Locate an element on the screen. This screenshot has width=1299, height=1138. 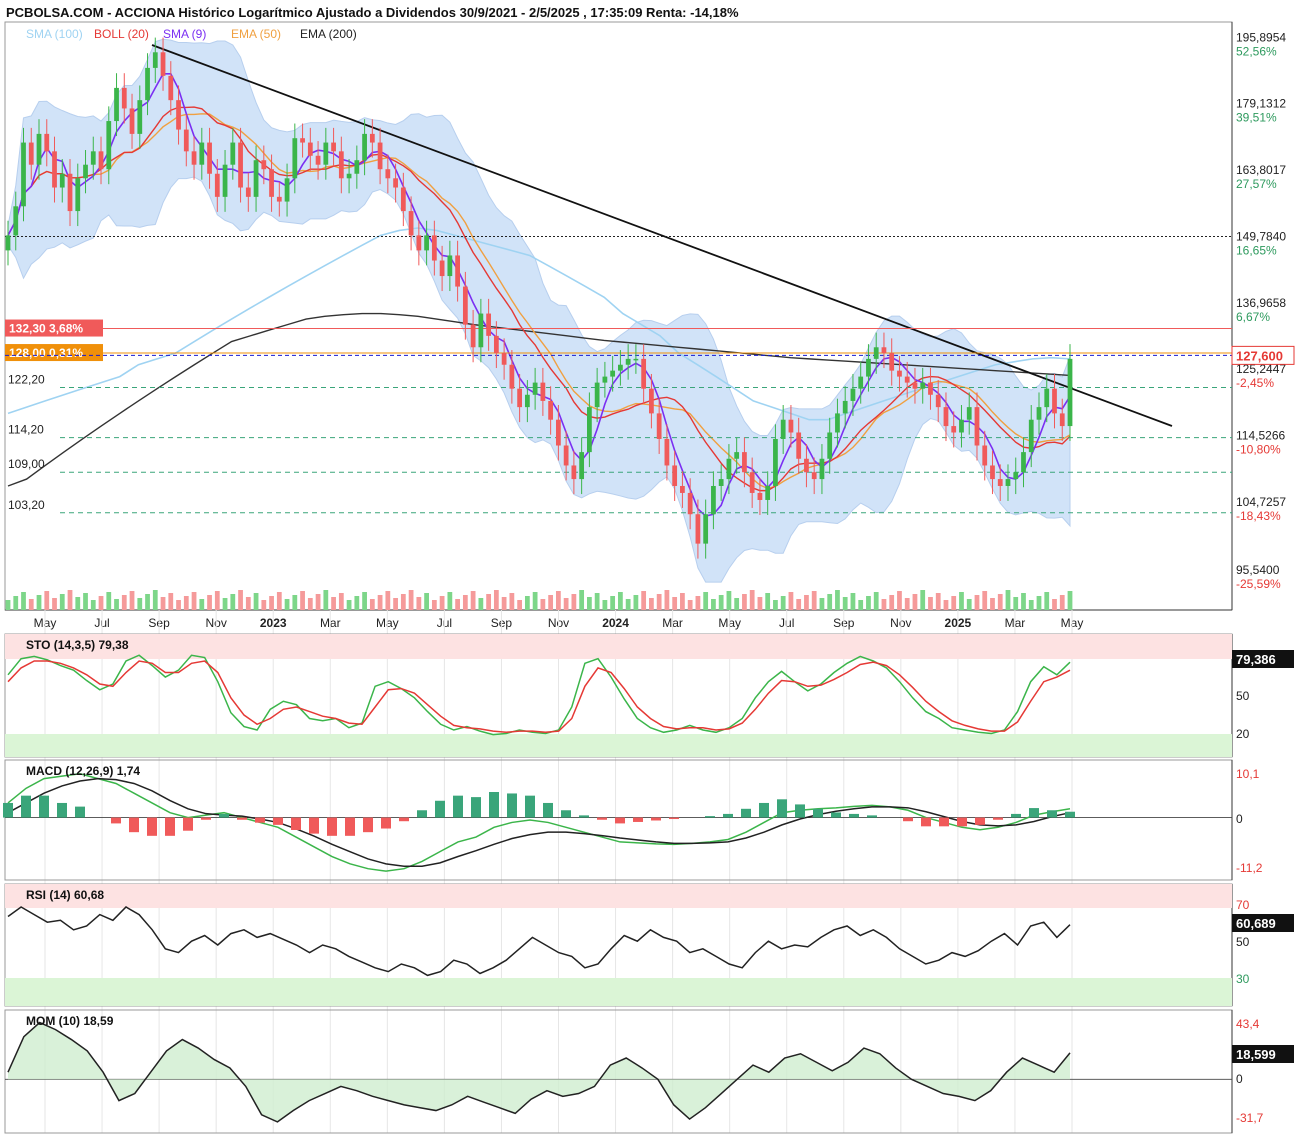
level-label: 132,30 3,68% is located at coordinates (46, 329).